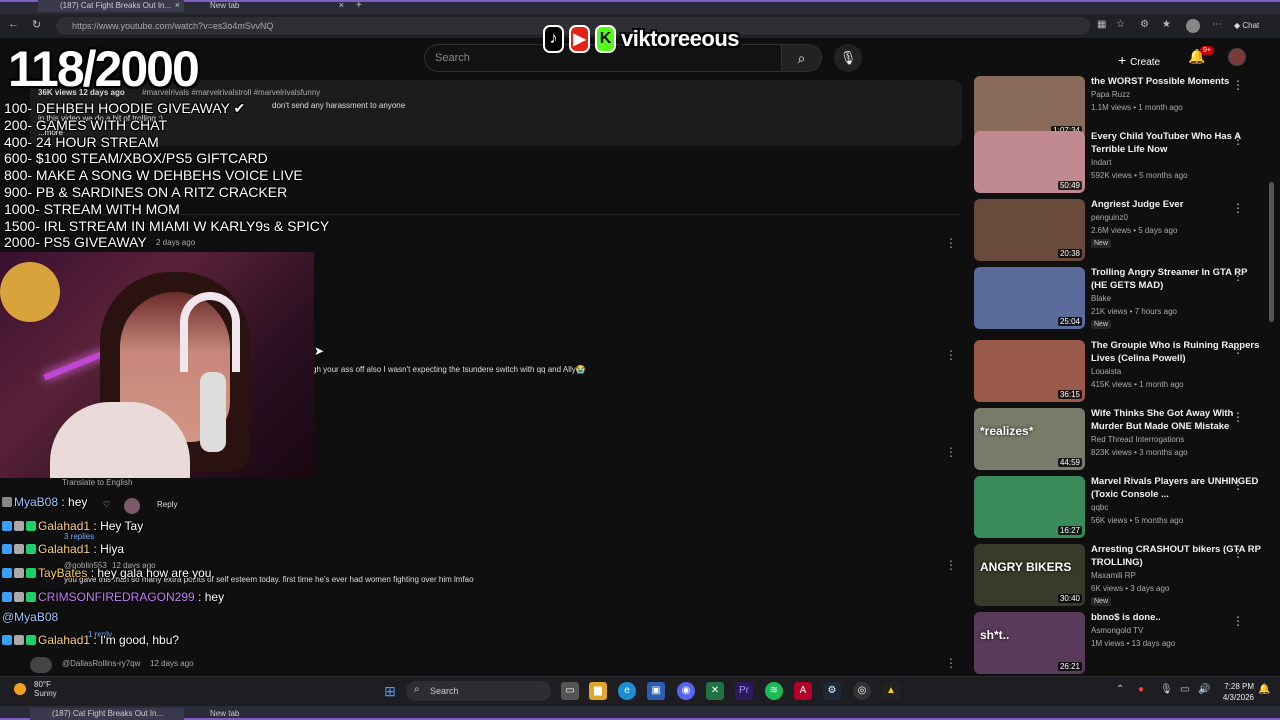  Describe the element at coordinates (1141, 689) in the screenshot. I see `tray-app-icon: ●` at that location.